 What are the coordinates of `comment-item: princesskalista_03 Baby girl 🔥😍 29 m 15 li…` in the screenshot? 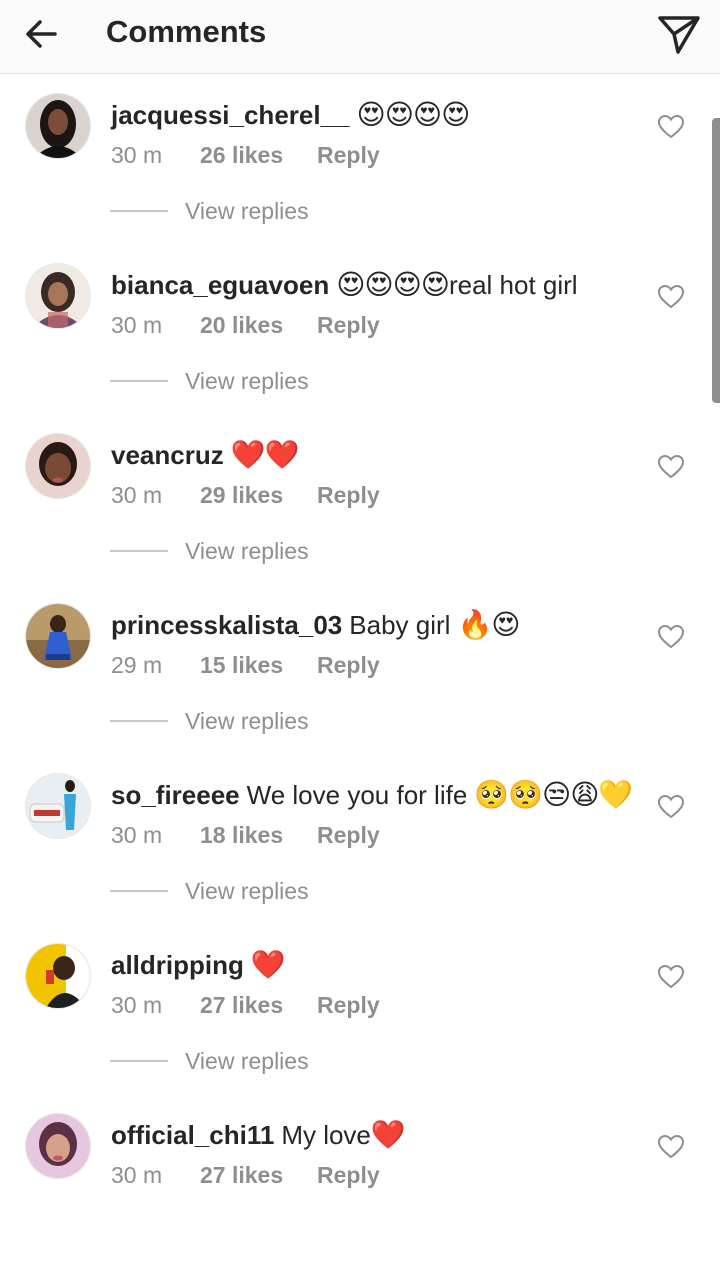 It's located at (360, 689).